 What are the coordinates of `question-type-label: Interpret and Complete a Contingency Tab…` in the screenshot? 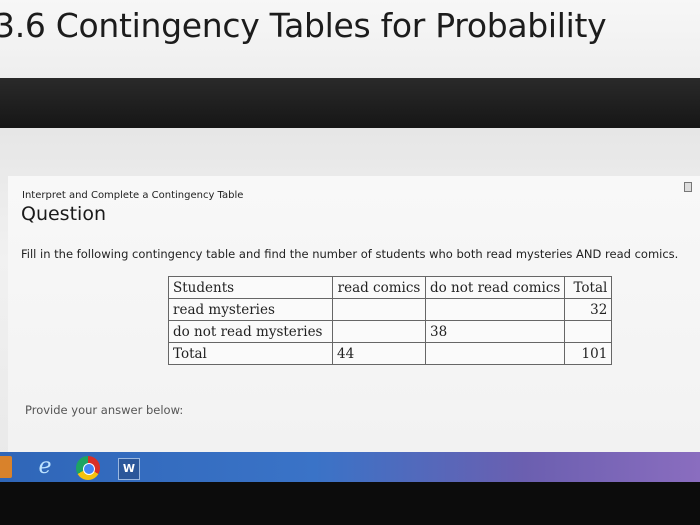 It's located at (133, 195).